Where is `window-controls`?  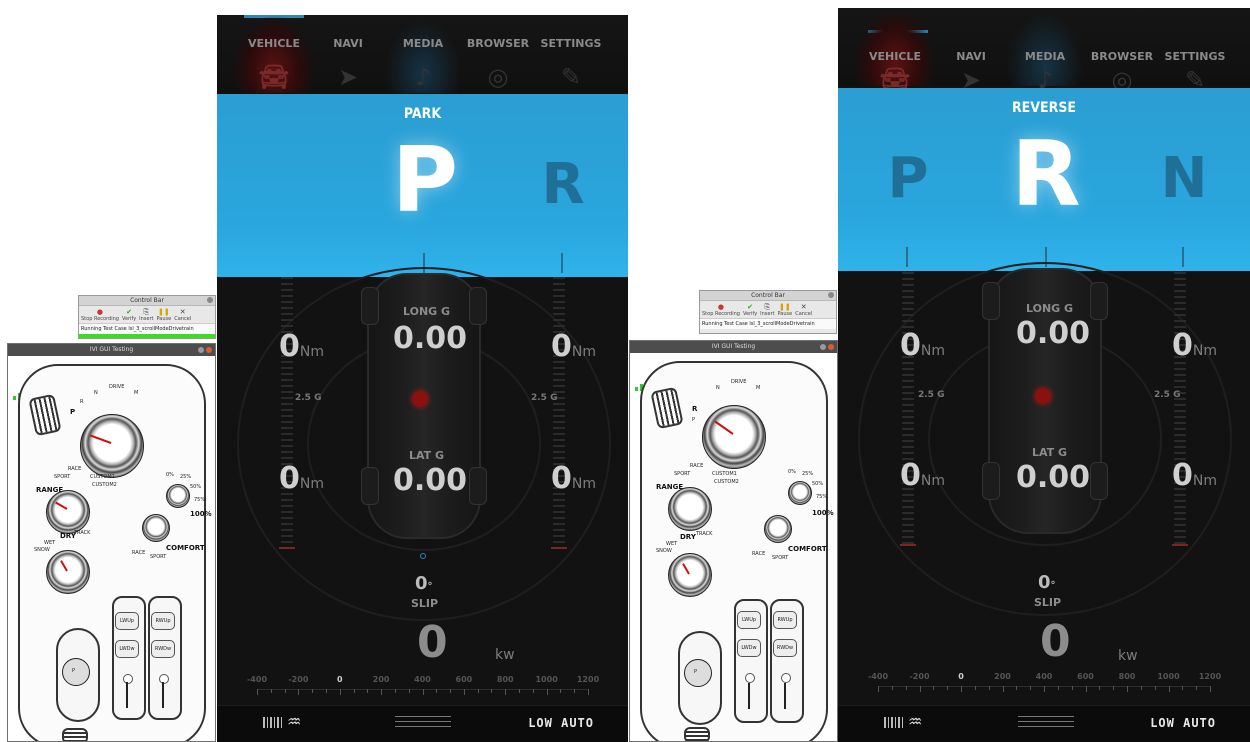
window-controls is located at coordinates (205, 350).